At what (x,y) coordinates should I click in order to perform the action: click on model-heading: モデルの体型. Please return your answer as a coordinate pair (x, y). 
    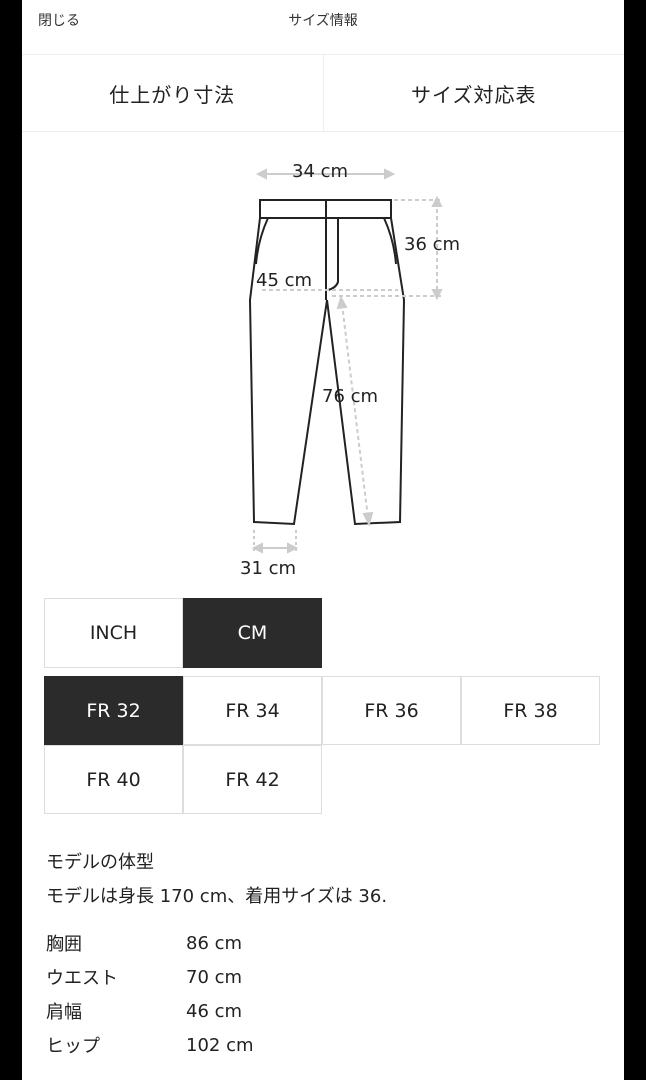
    Looking at the image, I should click on (100, 862).